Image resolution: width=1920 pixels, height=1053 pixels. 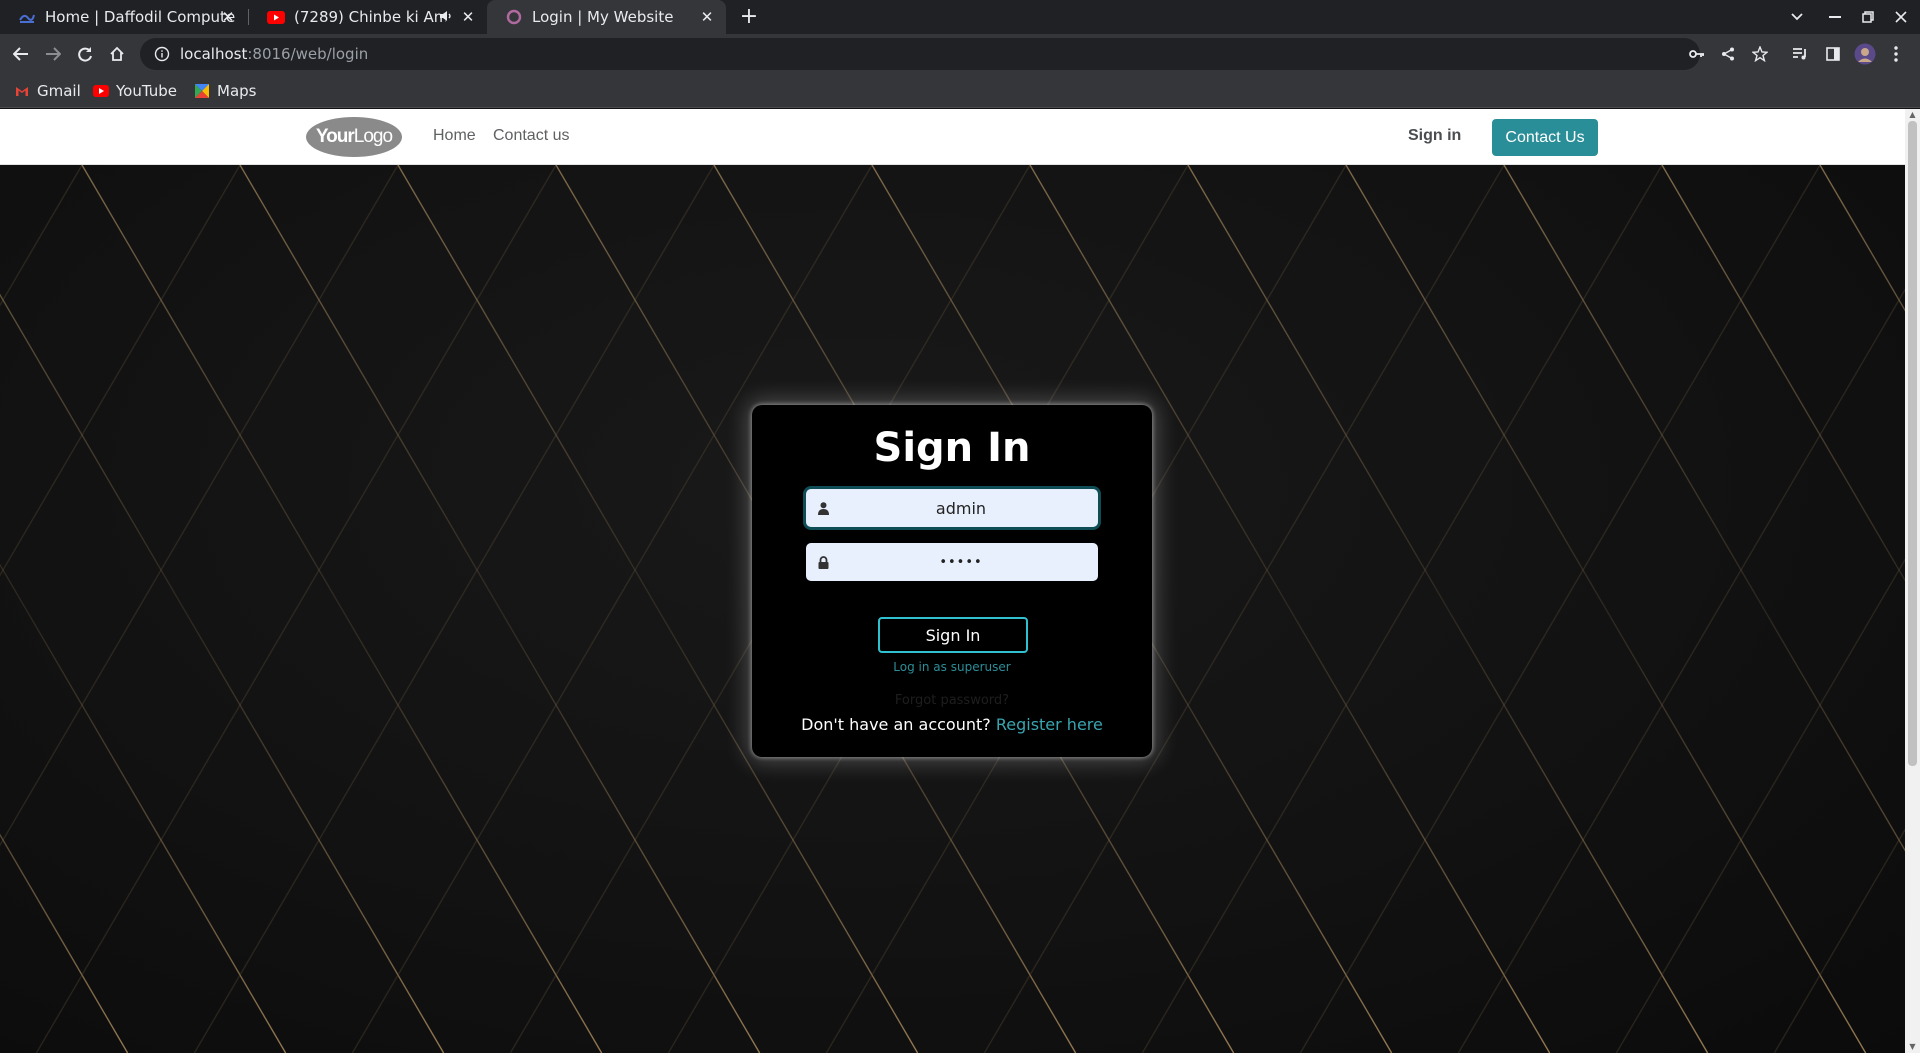 I want to click on tab-title: (7289) Chinbe ki Amay, so click(x=370, y=17).